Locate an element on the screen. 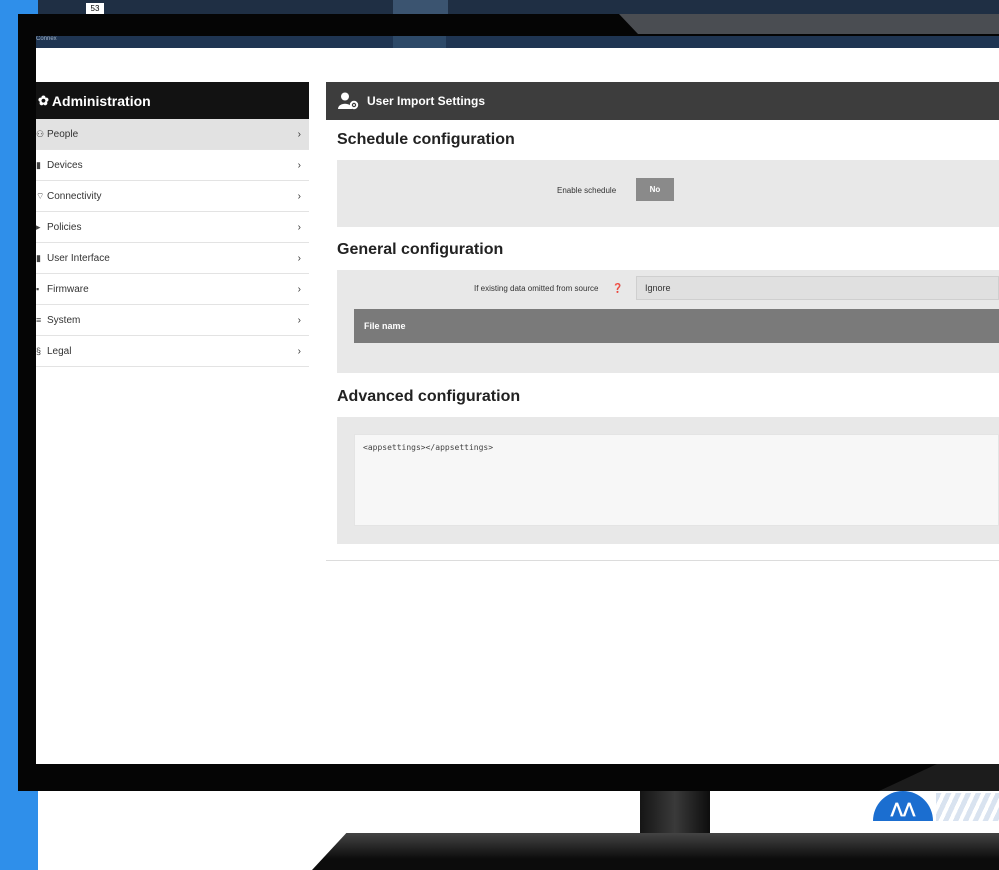 This screenshot has height=870, width=999. omitted-data-label: If existing data omitted from source is located at coordinates (536, 288).